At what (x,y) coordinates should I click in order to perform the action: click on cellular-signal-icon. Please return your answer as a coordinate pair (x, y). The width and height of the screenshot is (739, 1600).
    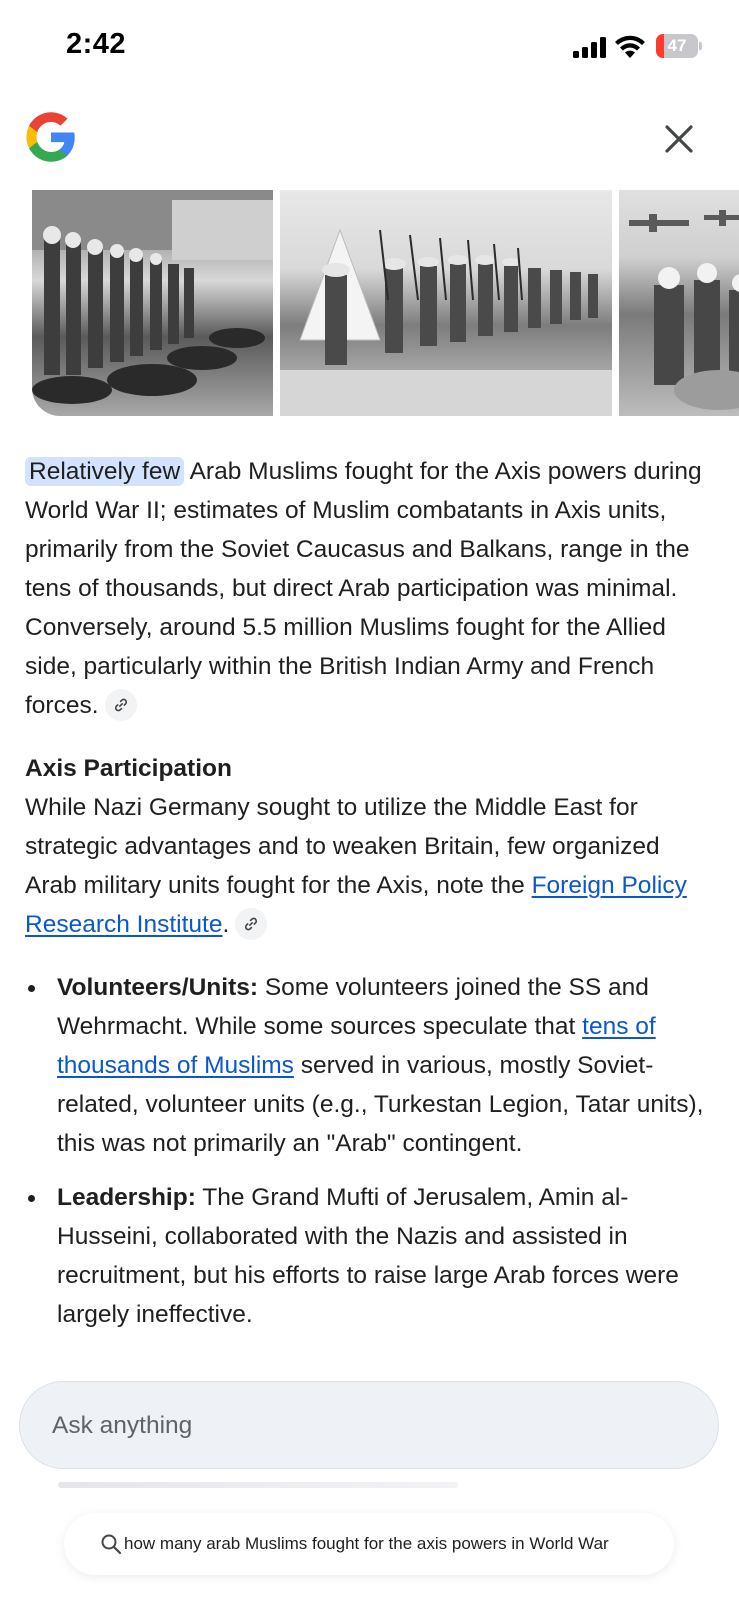
    Looking at the image, I should click on (590, 47).